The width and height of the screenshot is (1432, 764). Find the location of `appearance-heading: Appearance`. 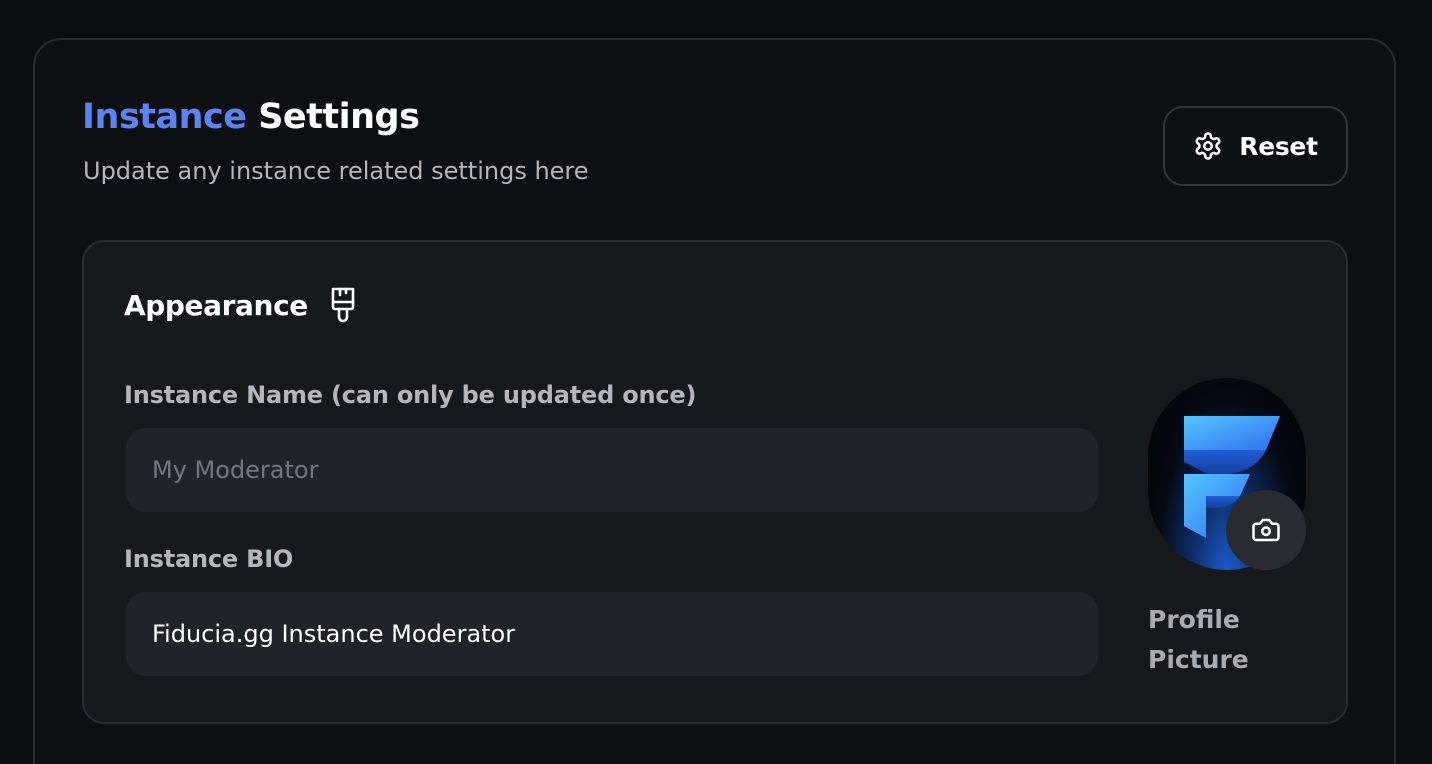

appearance-heading: Appearance is located at coordinates (243, 306).